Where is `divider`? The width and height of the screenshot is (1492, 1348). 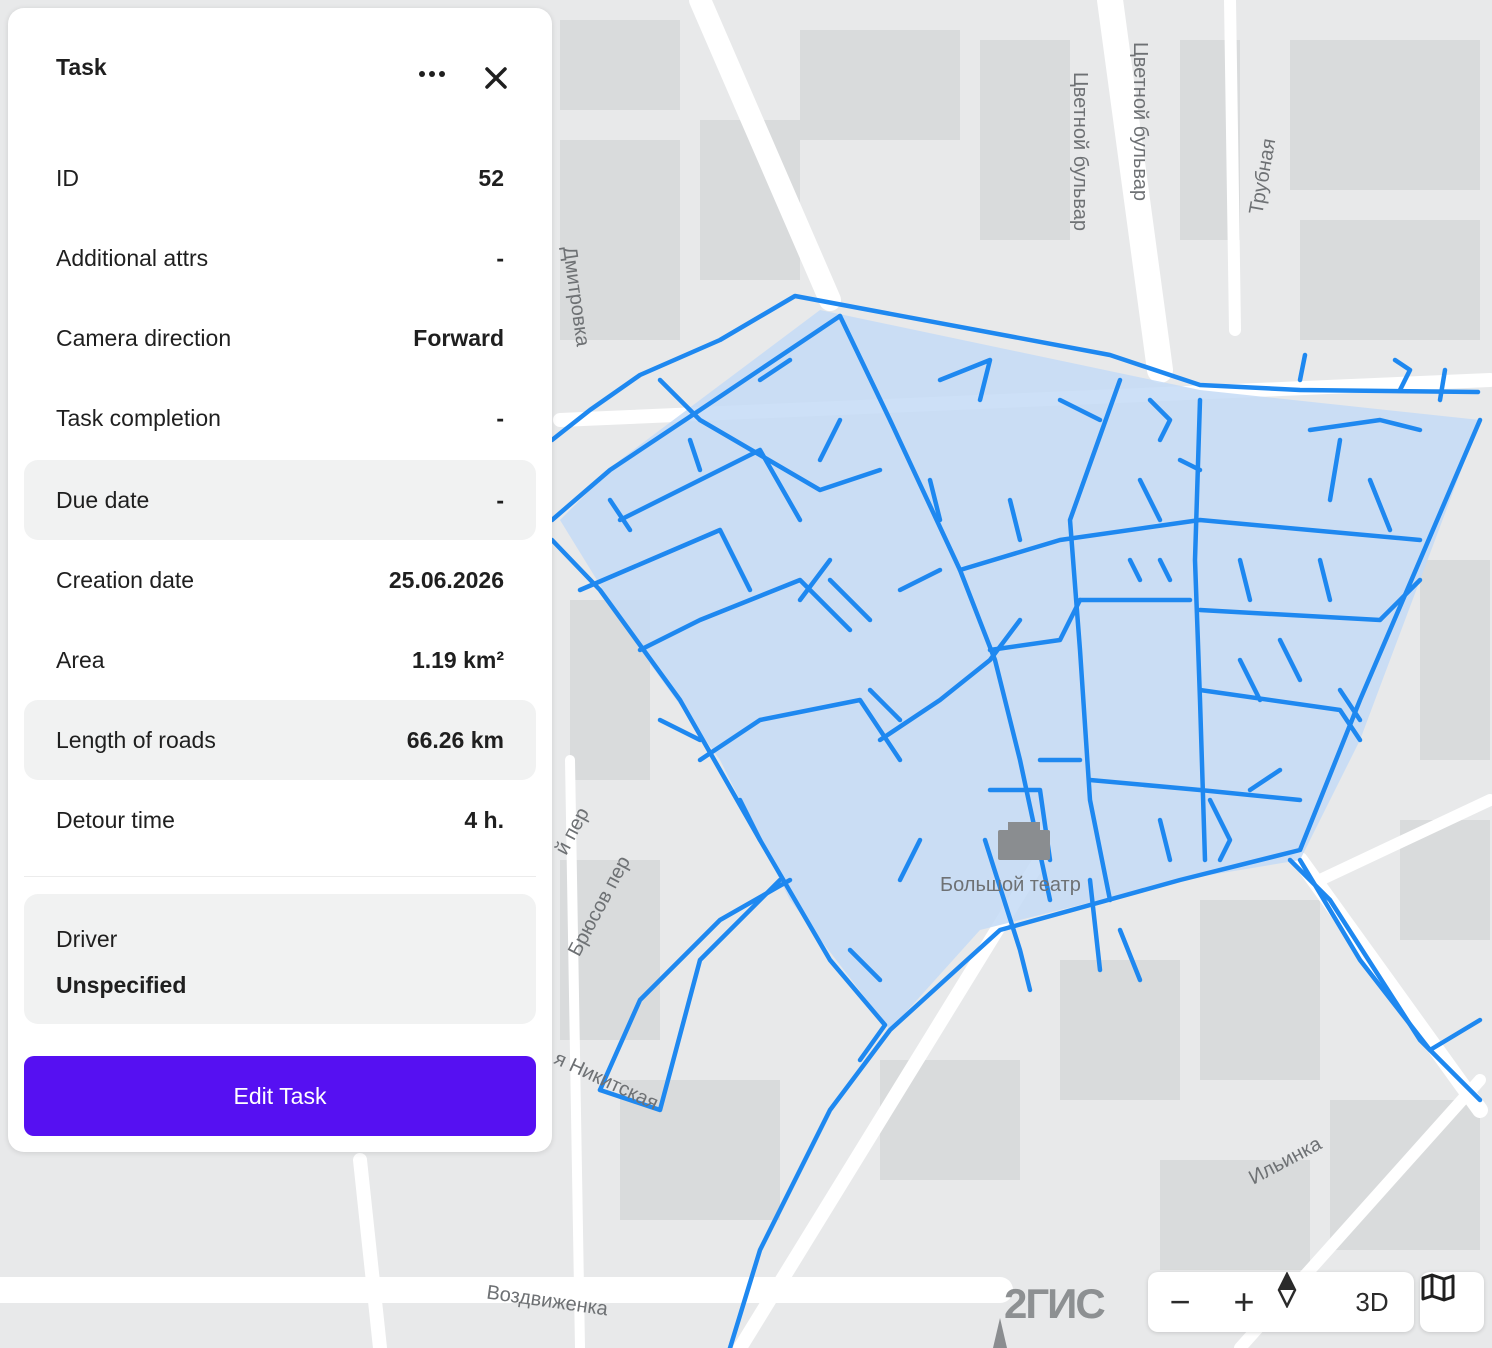
divider is located at coordinates (280, 876).